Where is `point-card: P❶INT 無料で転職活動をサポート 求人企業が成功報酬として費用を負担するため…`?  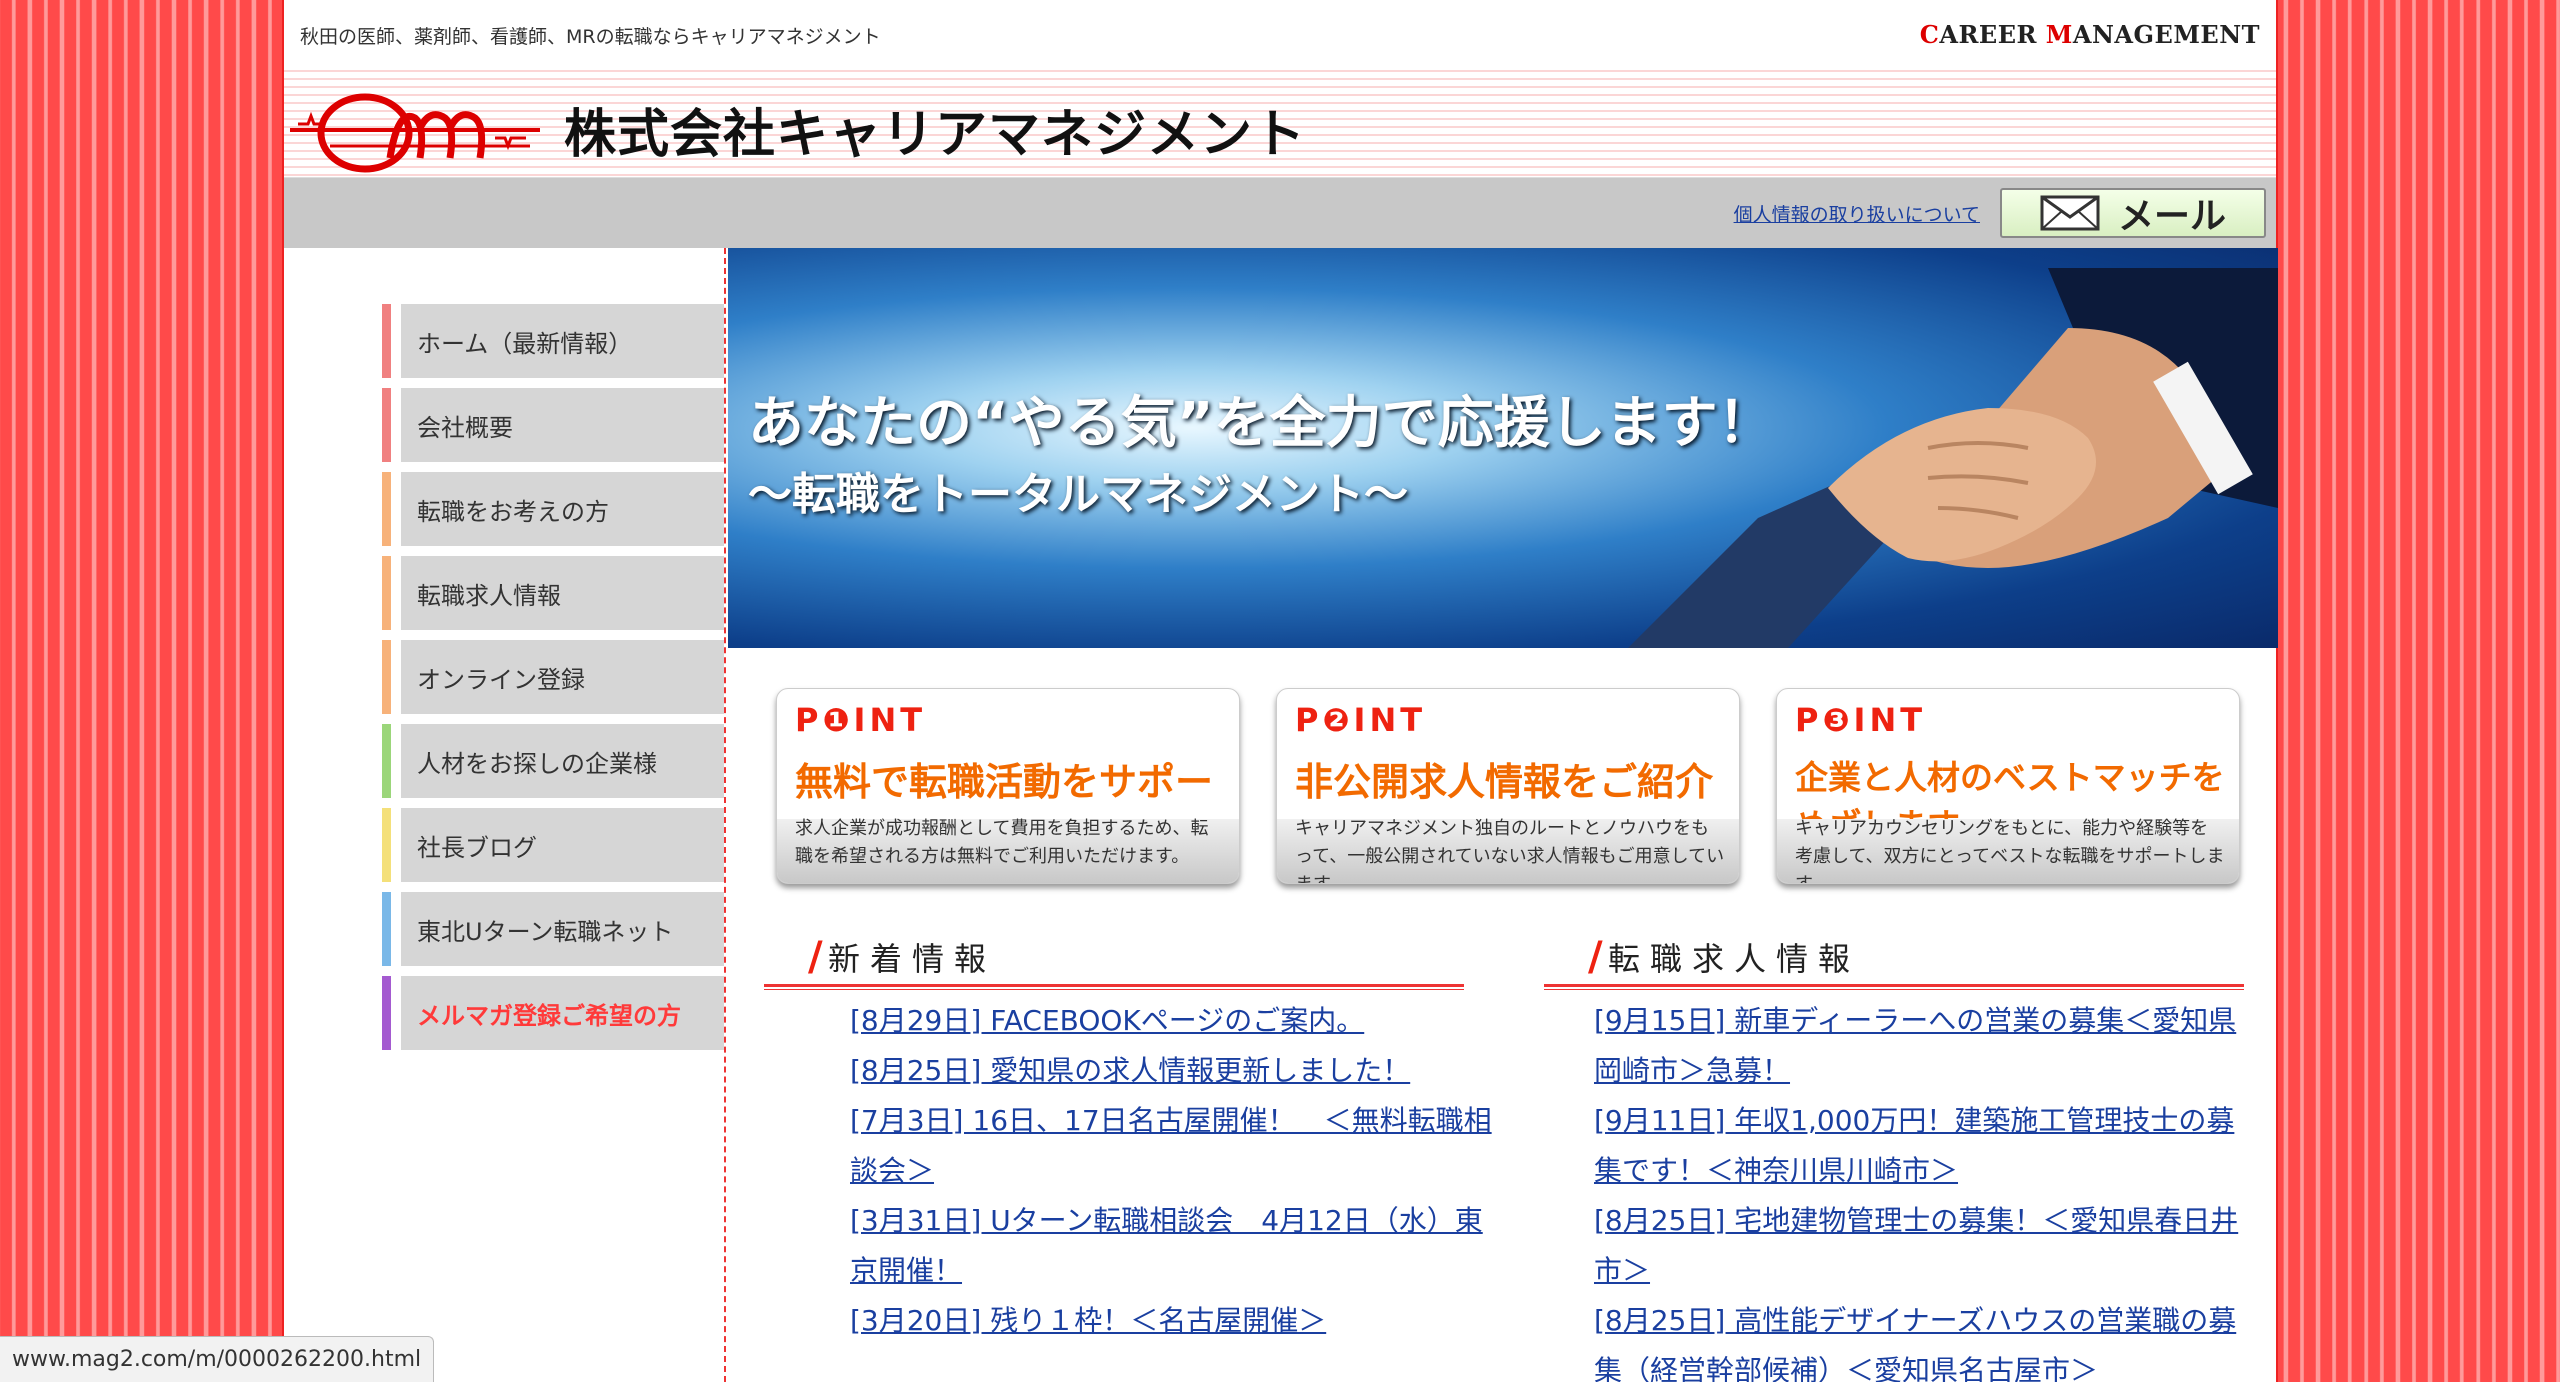
point-card: P❶INT 無料で転職活動をサポート 求人企業が成功報酬として費用を負担するため… is located at coordinates (1008, 786).